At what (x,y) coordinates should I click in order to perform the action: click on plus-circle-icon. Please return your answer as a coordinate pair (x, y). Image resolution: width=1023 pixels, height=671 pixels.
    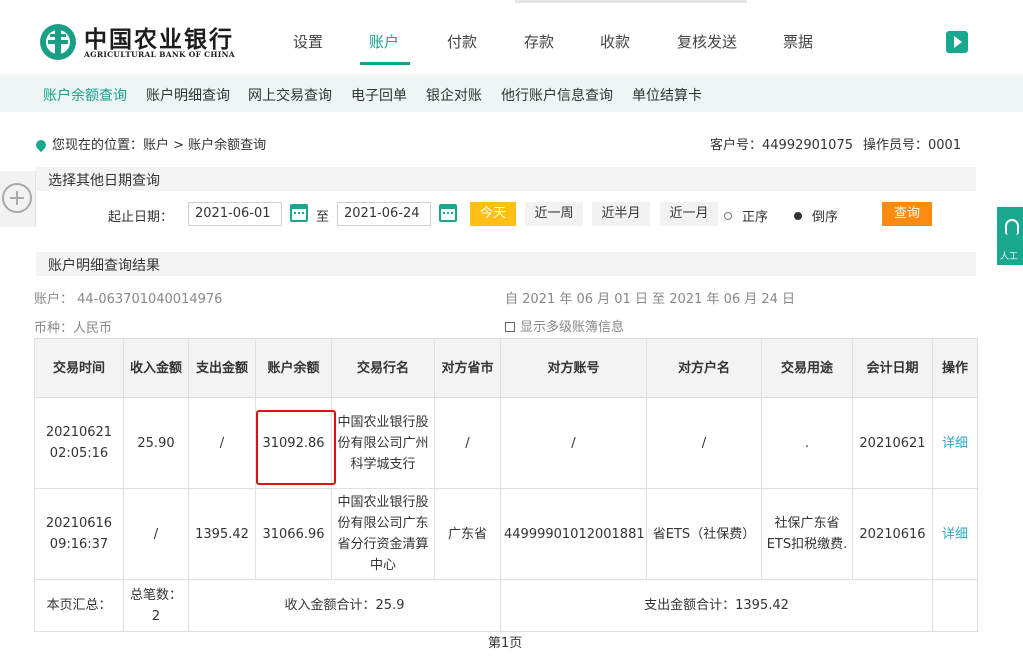
    Looking at the image, I should click on (17, 198).